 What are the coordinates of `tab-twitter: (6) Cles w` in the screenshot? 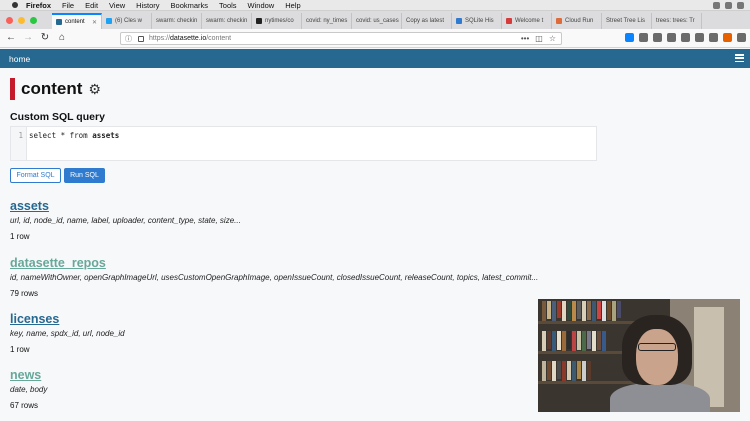 It's located at (127, 21).